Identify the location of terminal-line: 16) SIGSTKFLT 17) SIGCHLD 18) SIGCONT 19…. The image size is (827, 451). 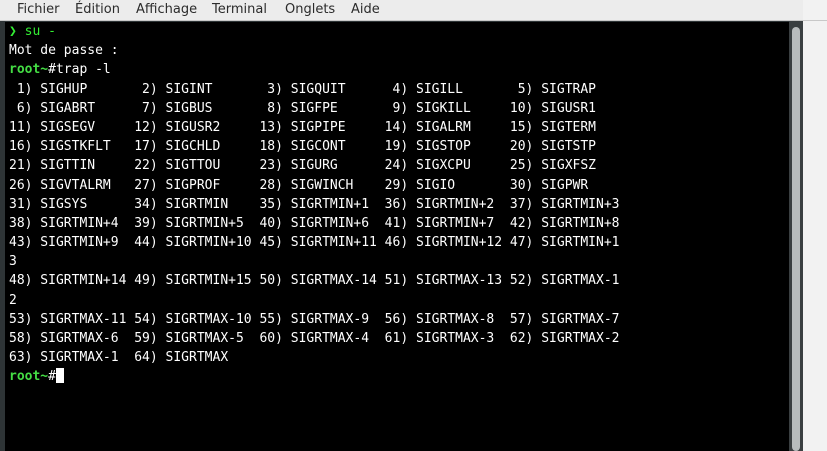
(314, 146).